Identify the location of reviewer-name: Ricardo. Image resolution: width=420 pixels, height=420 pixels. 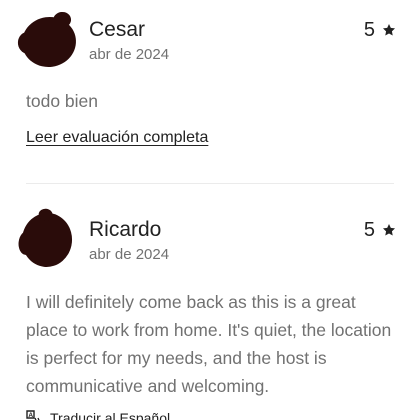
(125, 229).